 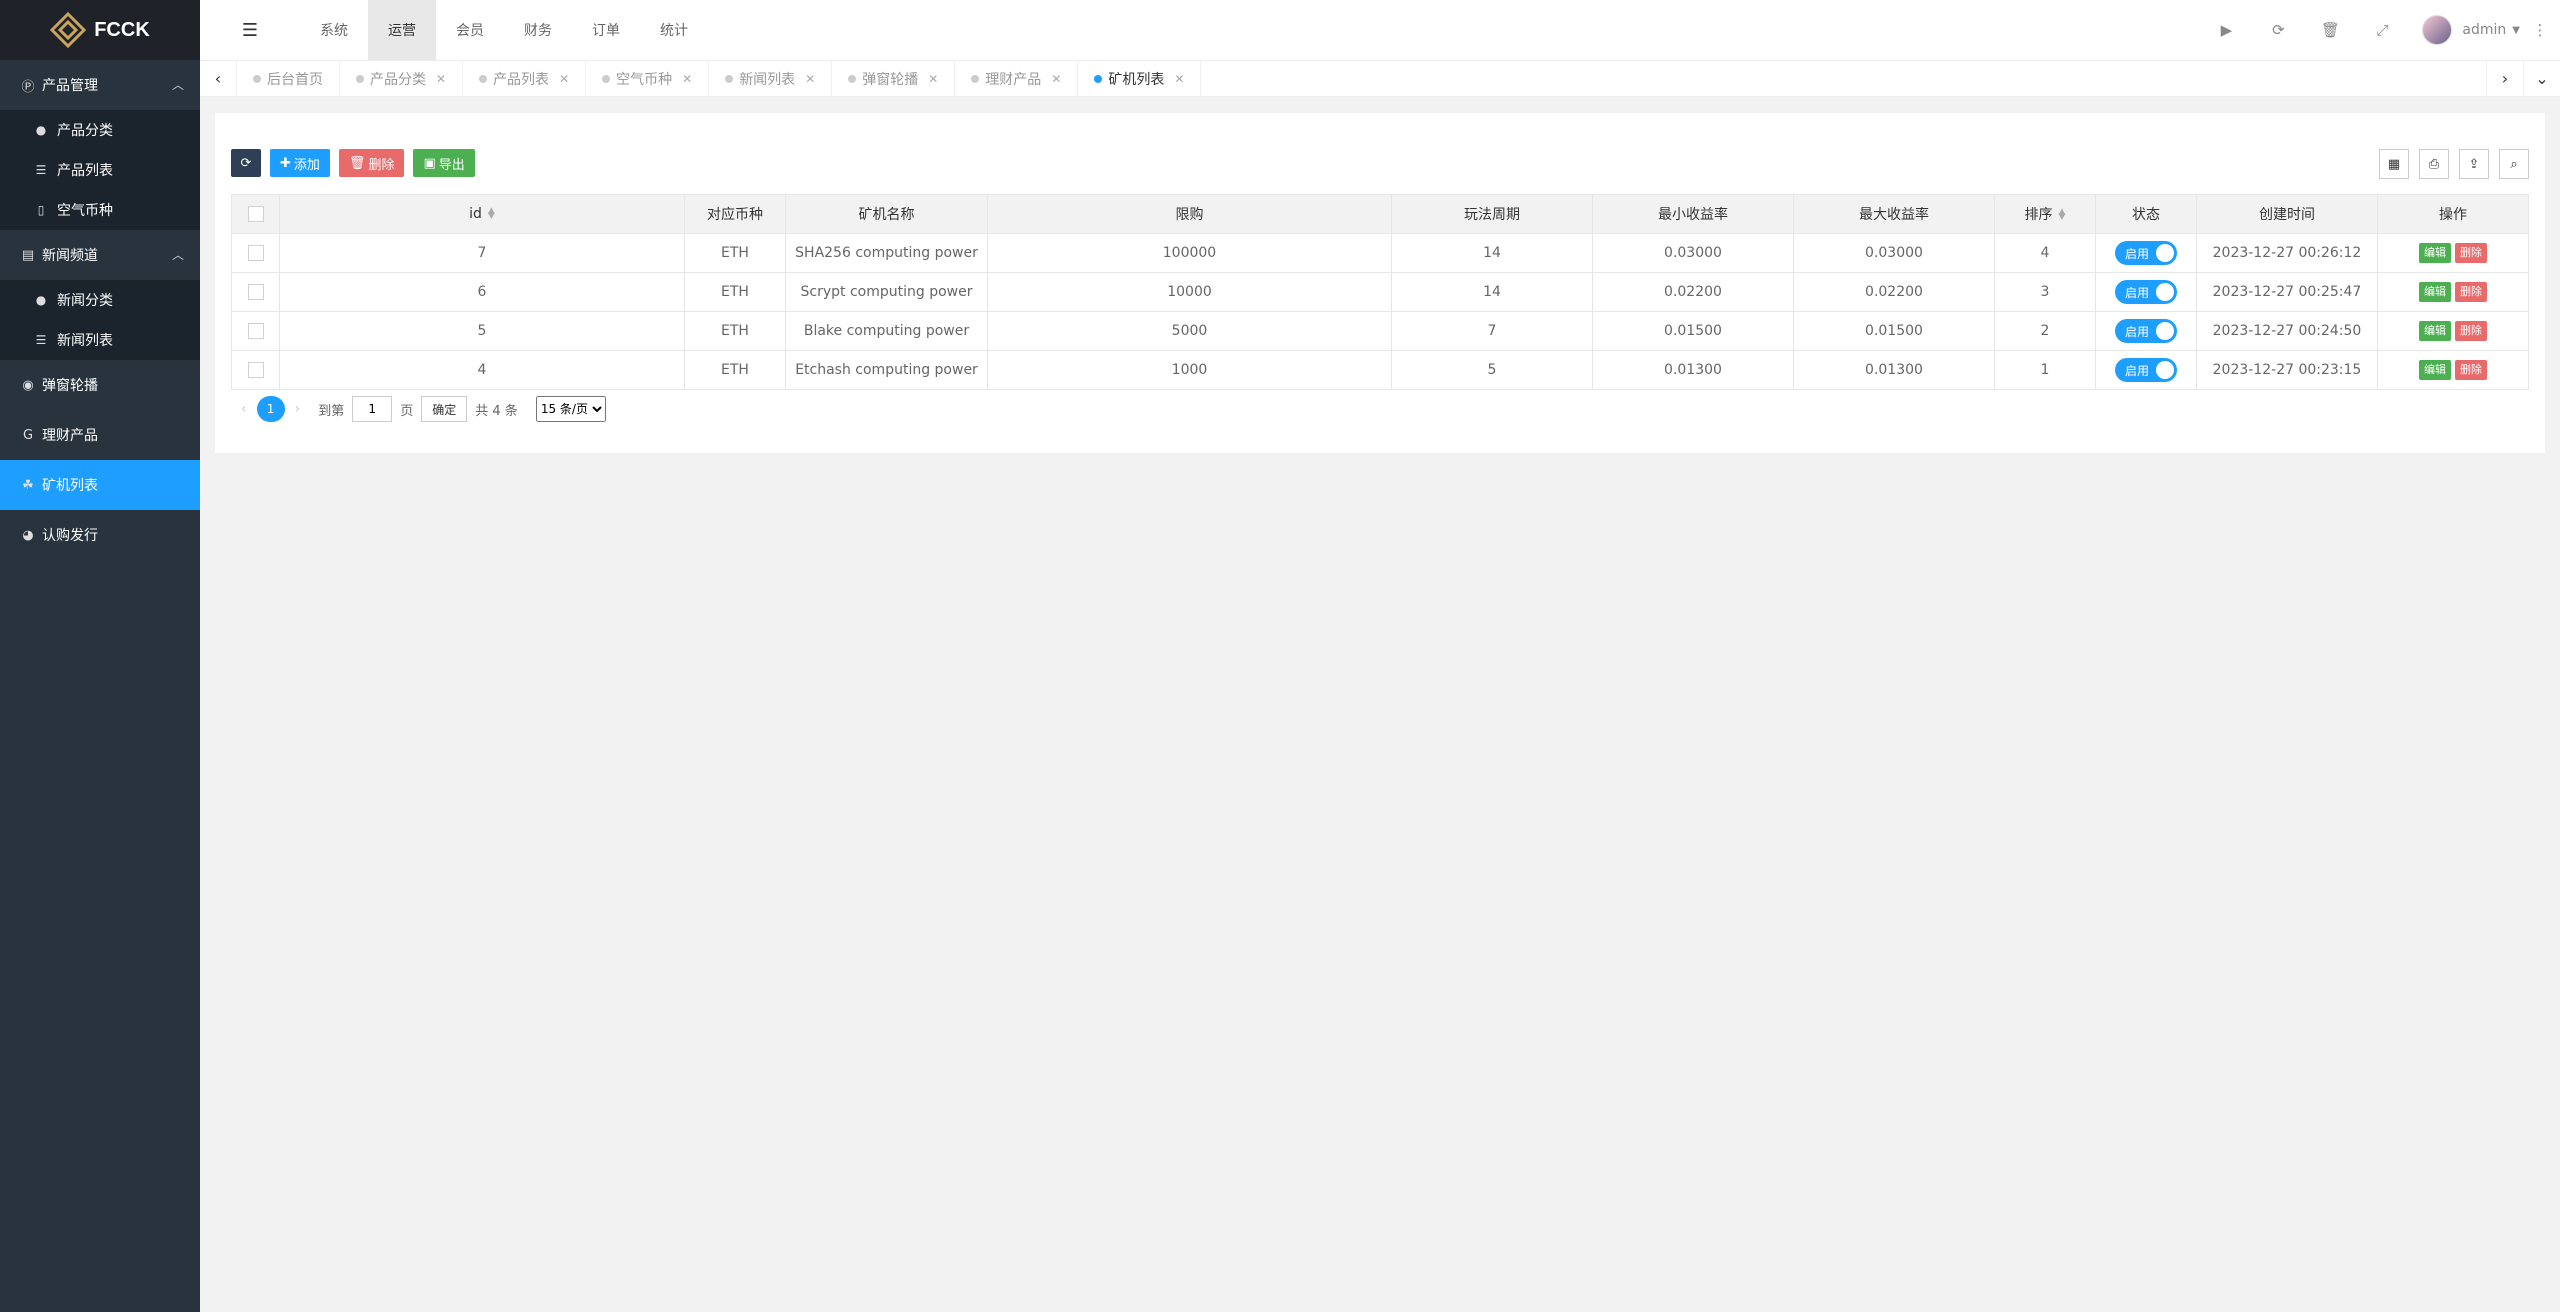 What do you see at coordinates (2504, 78) in the screenshot?
I see `tabs-next-icon: ›` at bounding box center [2504, 78].